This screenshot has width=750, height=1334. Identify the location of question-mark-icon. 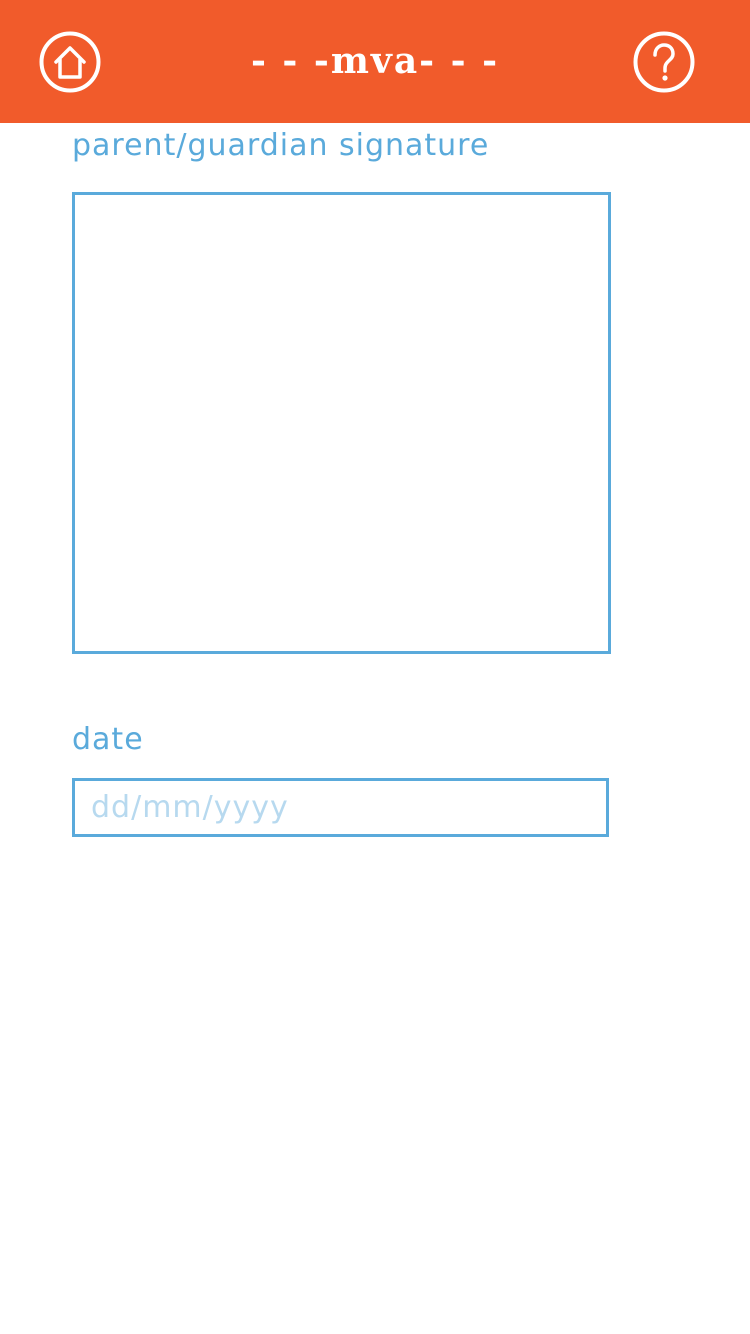
(664, 62).